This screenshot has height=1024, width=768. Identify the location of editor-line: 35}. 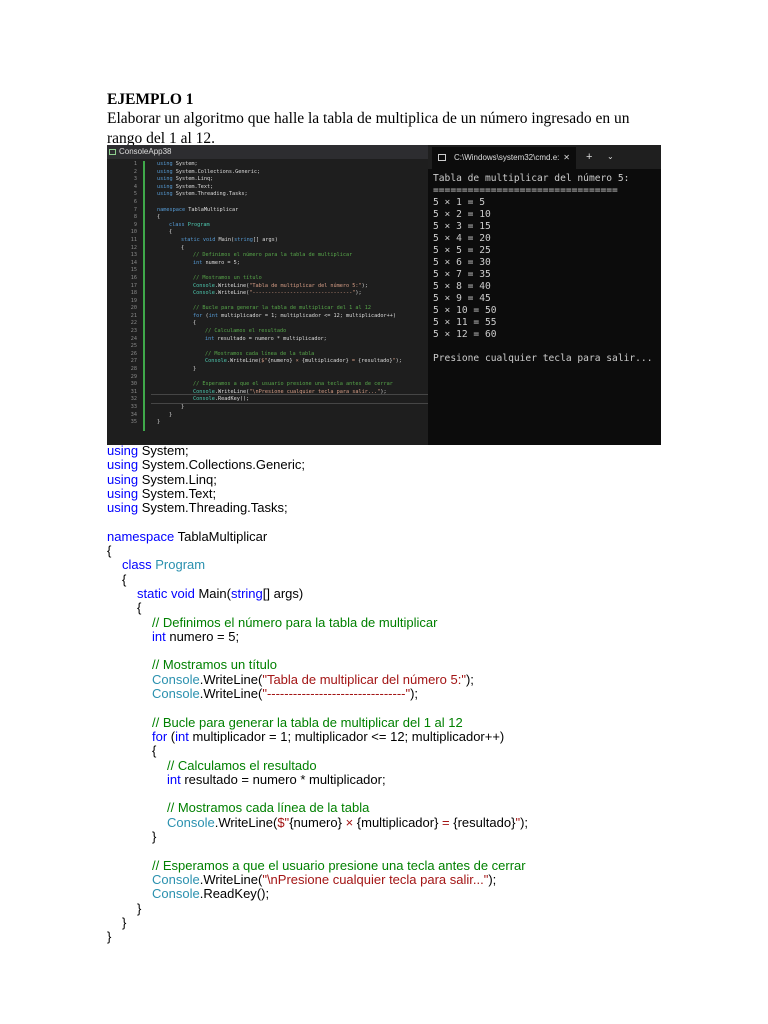
(267, 423).